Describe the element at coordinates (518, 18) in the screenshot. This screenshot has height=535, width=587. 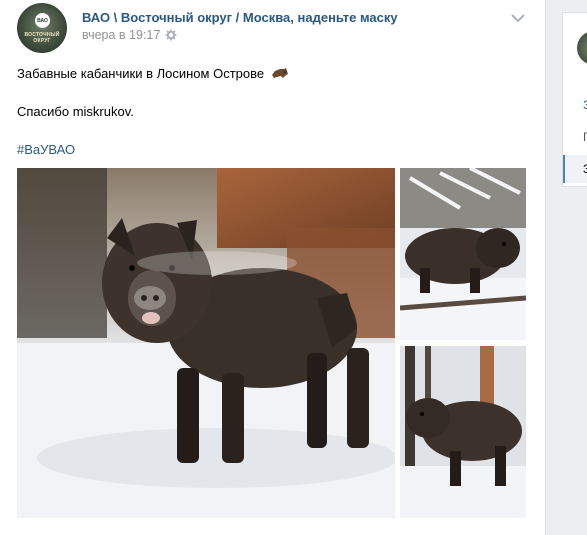
I see `chevron-down-icon` at that location.